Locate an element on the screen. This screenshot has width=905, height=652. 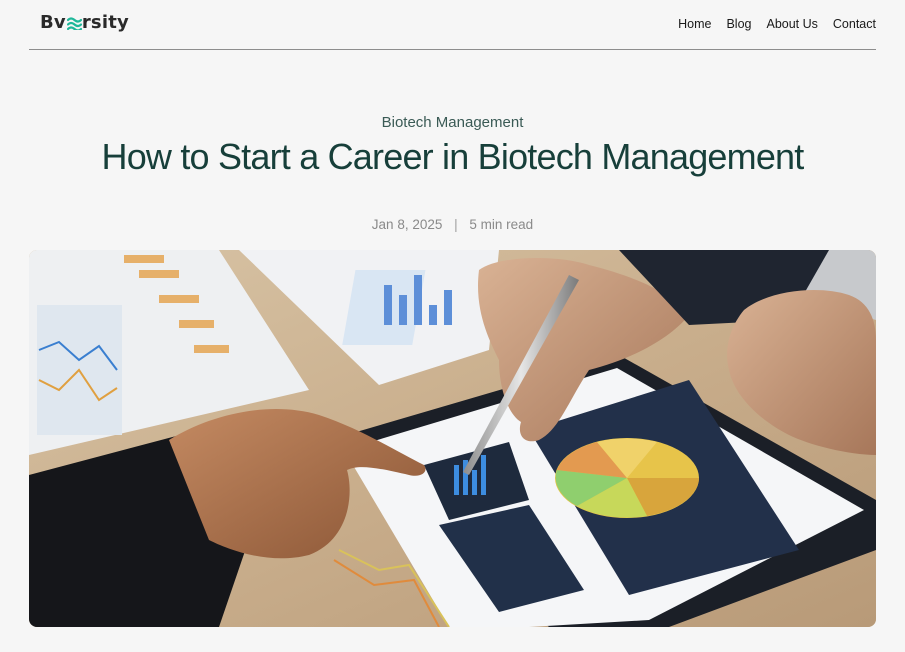
article-date: Jan 8, 2025 is located at coordinates (407, 224).